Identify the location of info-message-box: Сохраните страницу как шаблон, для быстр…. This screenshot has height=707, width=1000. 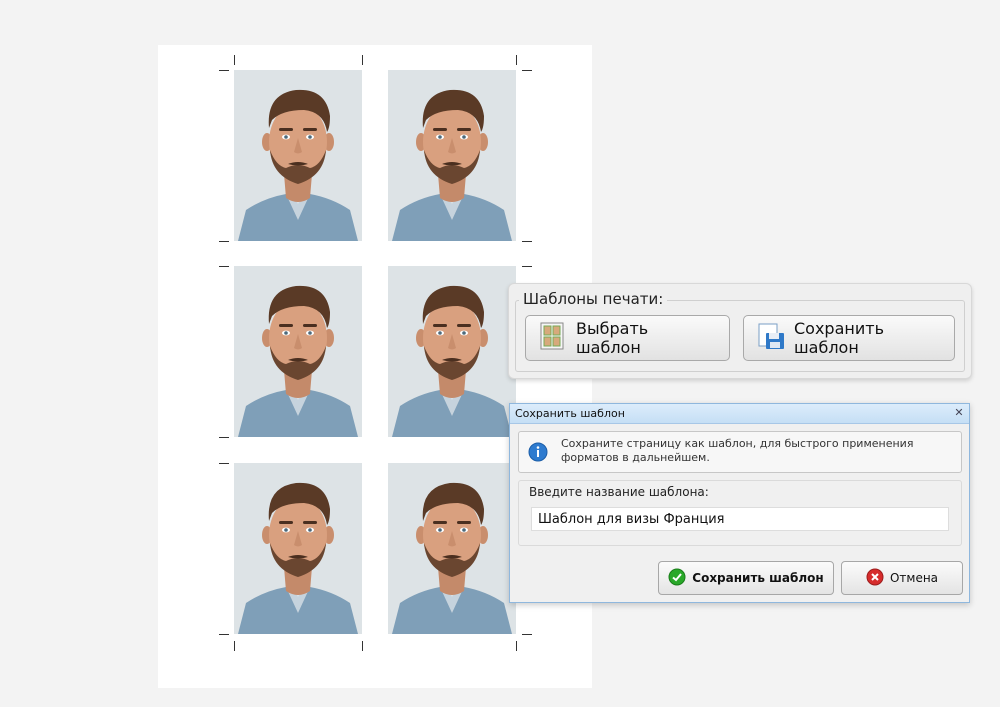
(740, 452).